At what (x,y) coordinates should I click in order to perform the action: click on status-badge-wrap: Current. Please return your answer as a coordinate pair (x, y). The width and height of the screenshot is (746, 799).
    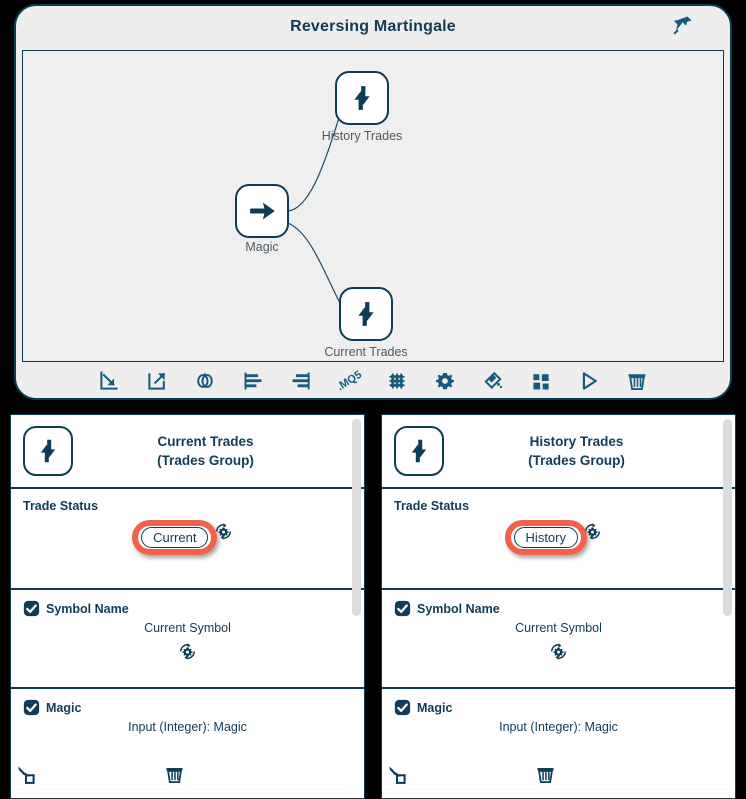
    Looking at the image, I should click on (175, 537).